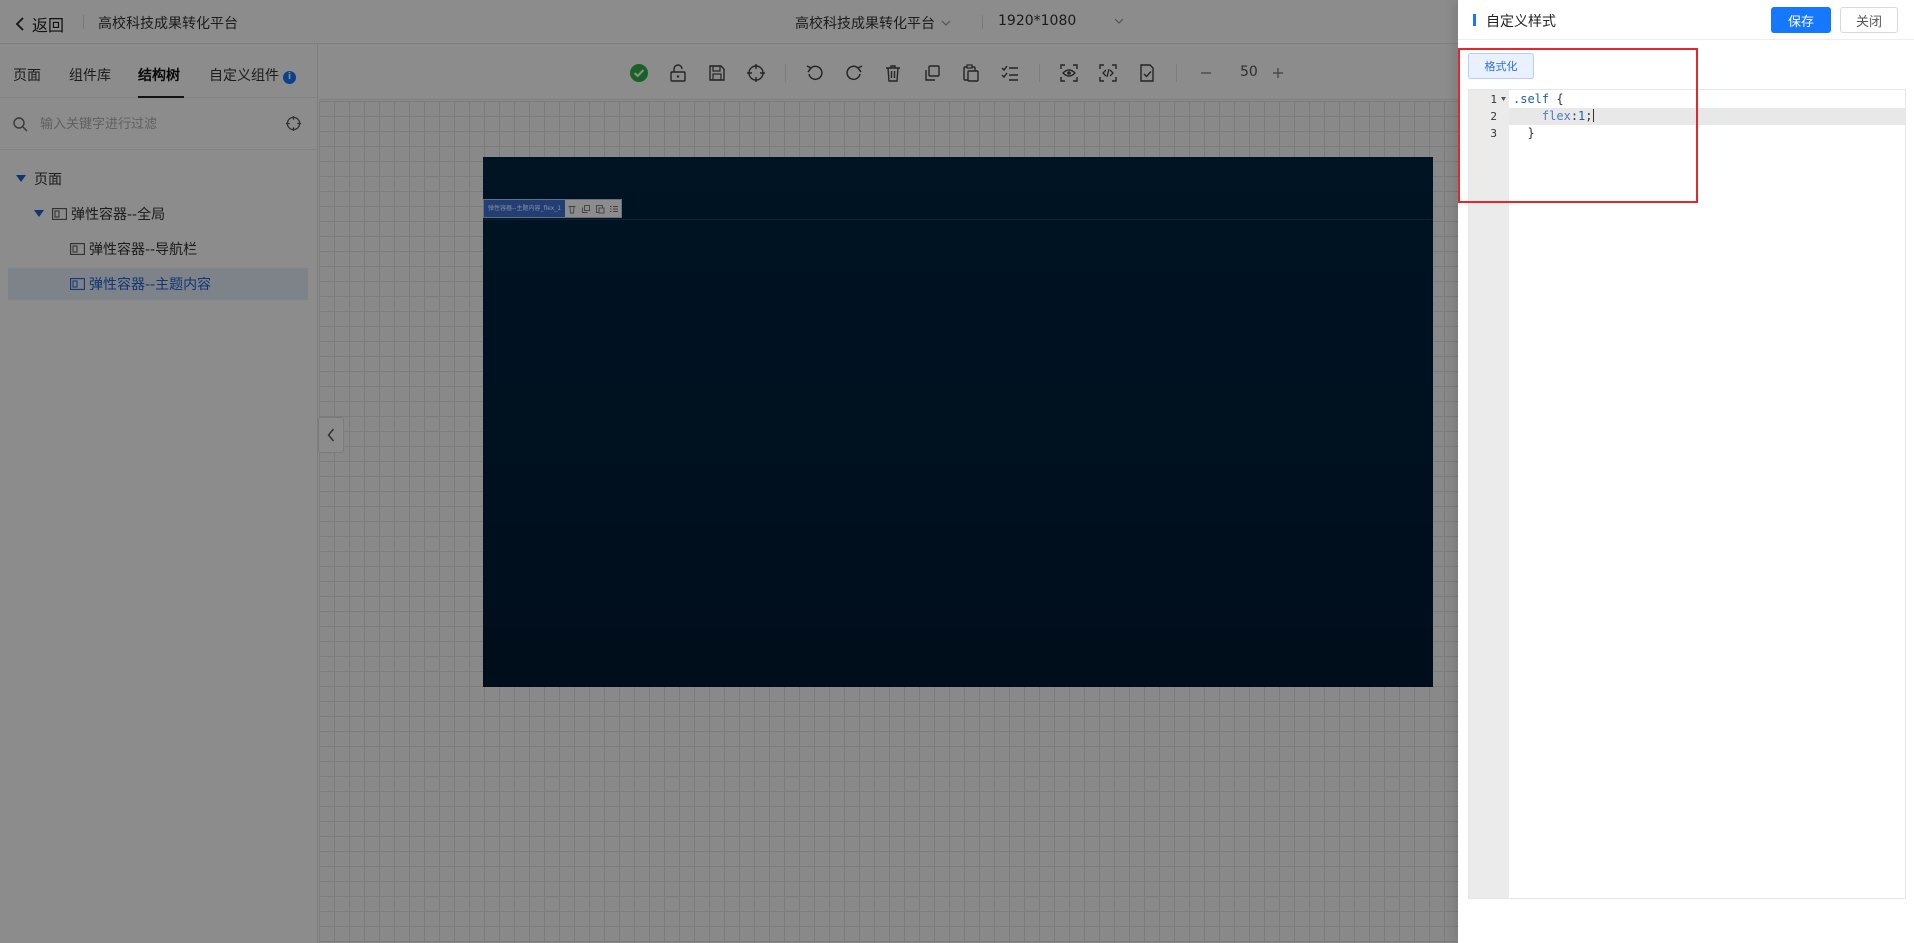 The image size is (1914, 943). Describe the element at coordinates (865, 24) in the screenshot. I see `page-select-value: 高校科技成果转化平台` at that location.